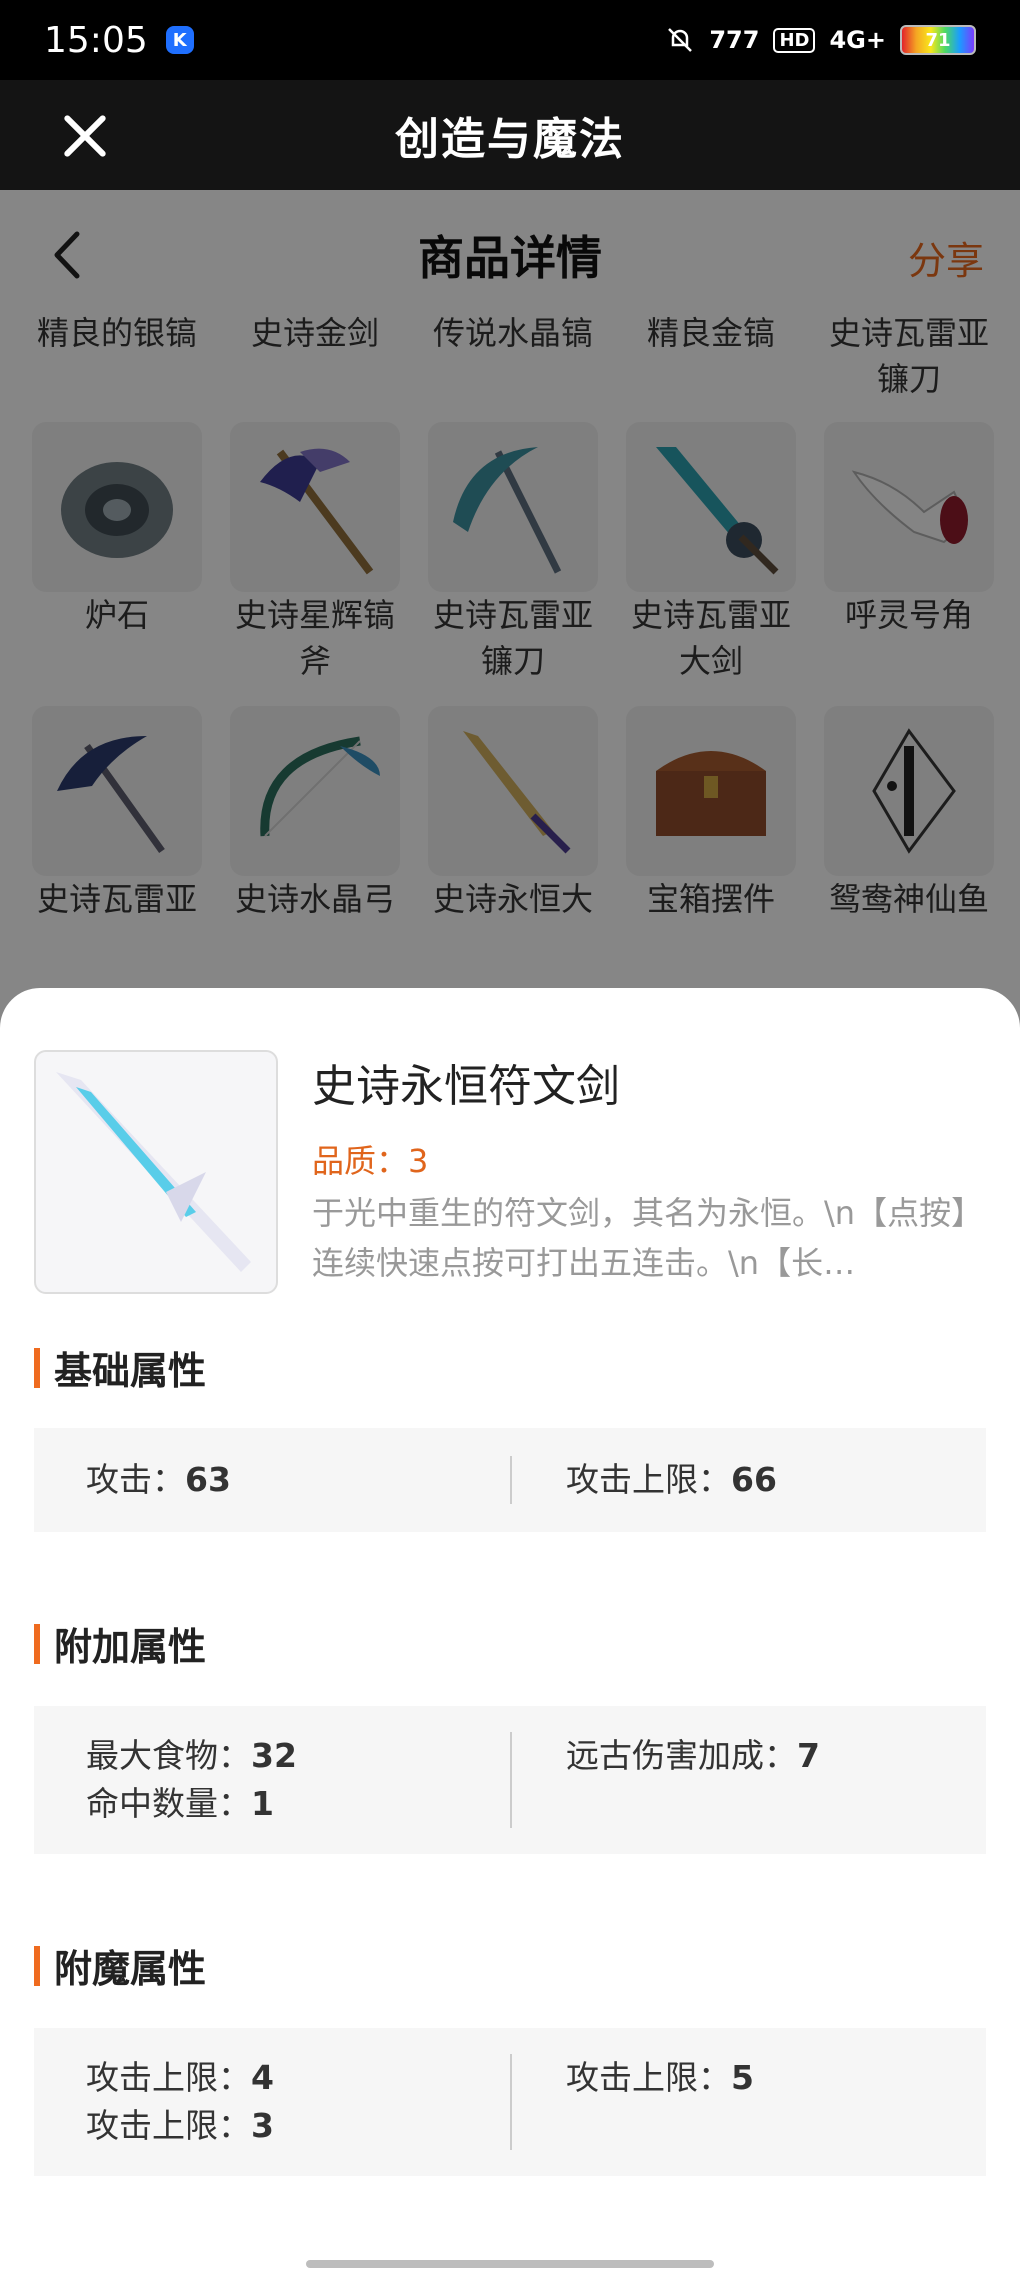 This screenshot has width=1020, height=2274. What do you see at coordinates (754, 1479) in the screenshot?
I see `stat-value: 66` at bounding box center [754, 1479].